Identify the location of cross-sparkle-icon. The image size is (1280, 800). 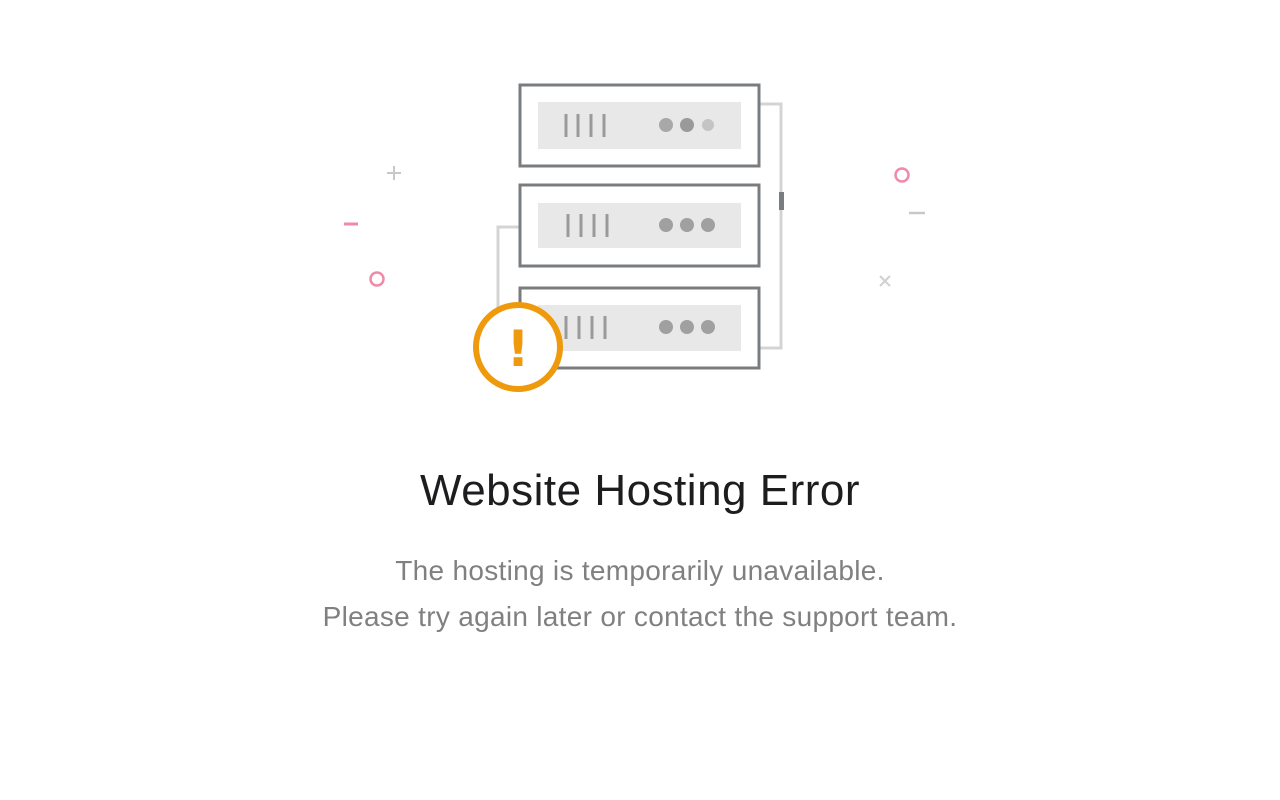
(885, 281).